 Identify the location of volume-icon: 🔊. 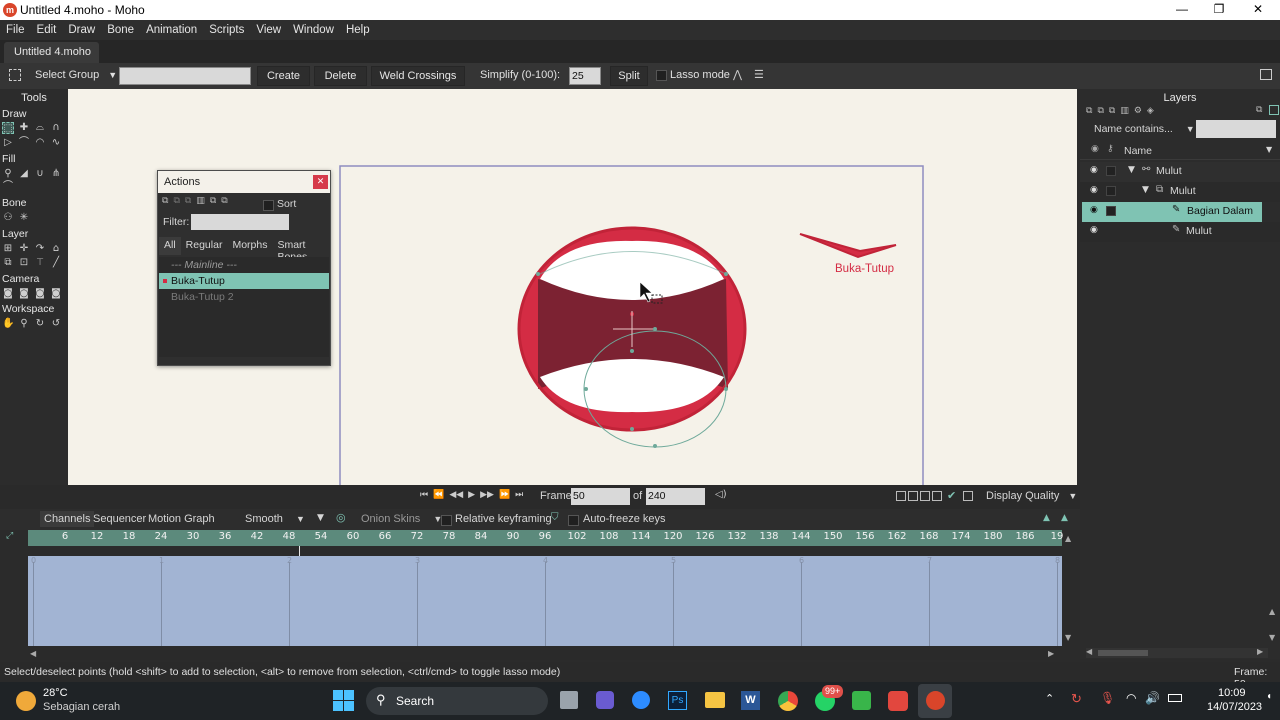
(1152, 698).